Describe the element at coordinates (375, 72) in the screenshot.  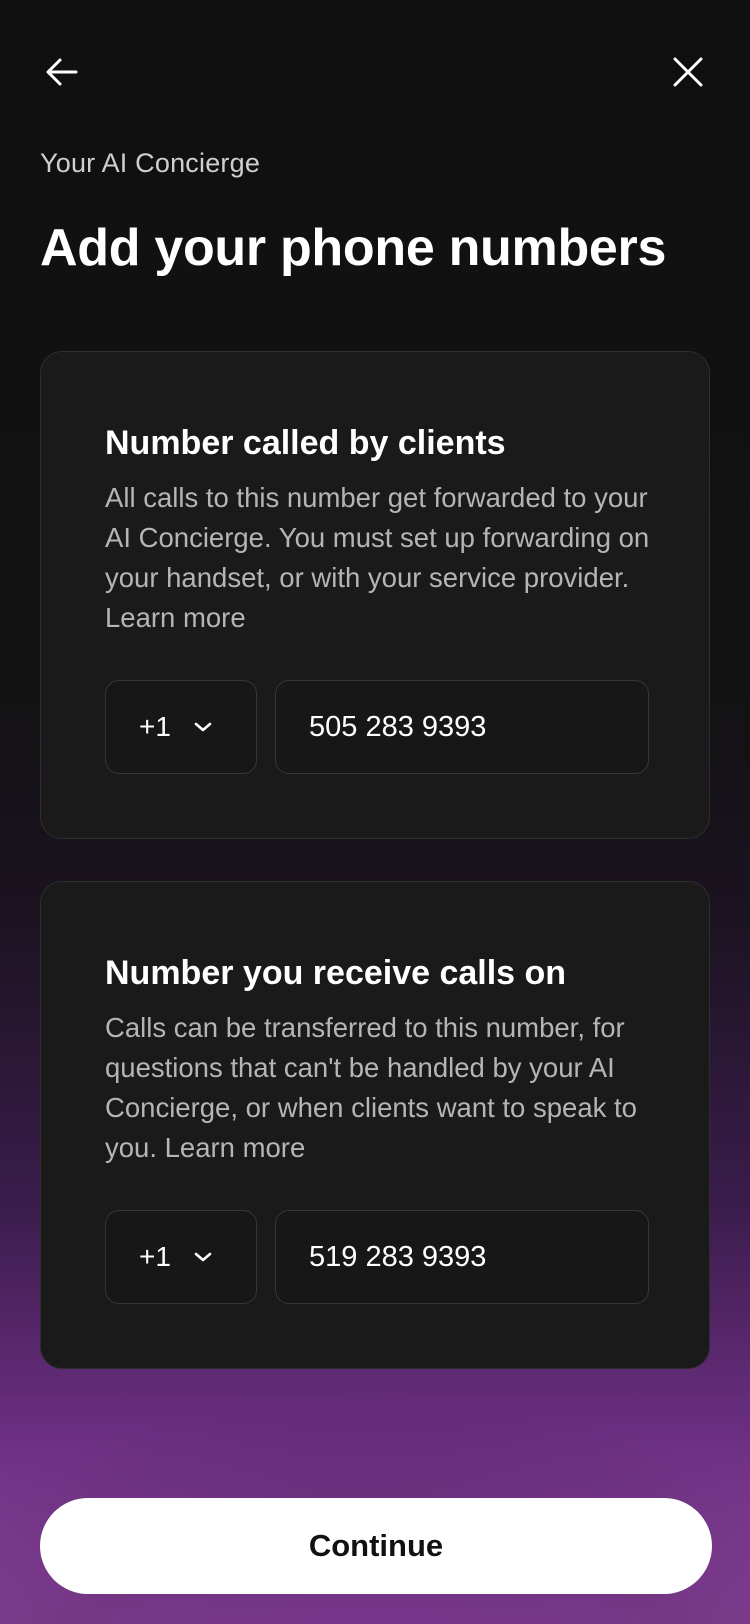
I see `top-bar` at that location.